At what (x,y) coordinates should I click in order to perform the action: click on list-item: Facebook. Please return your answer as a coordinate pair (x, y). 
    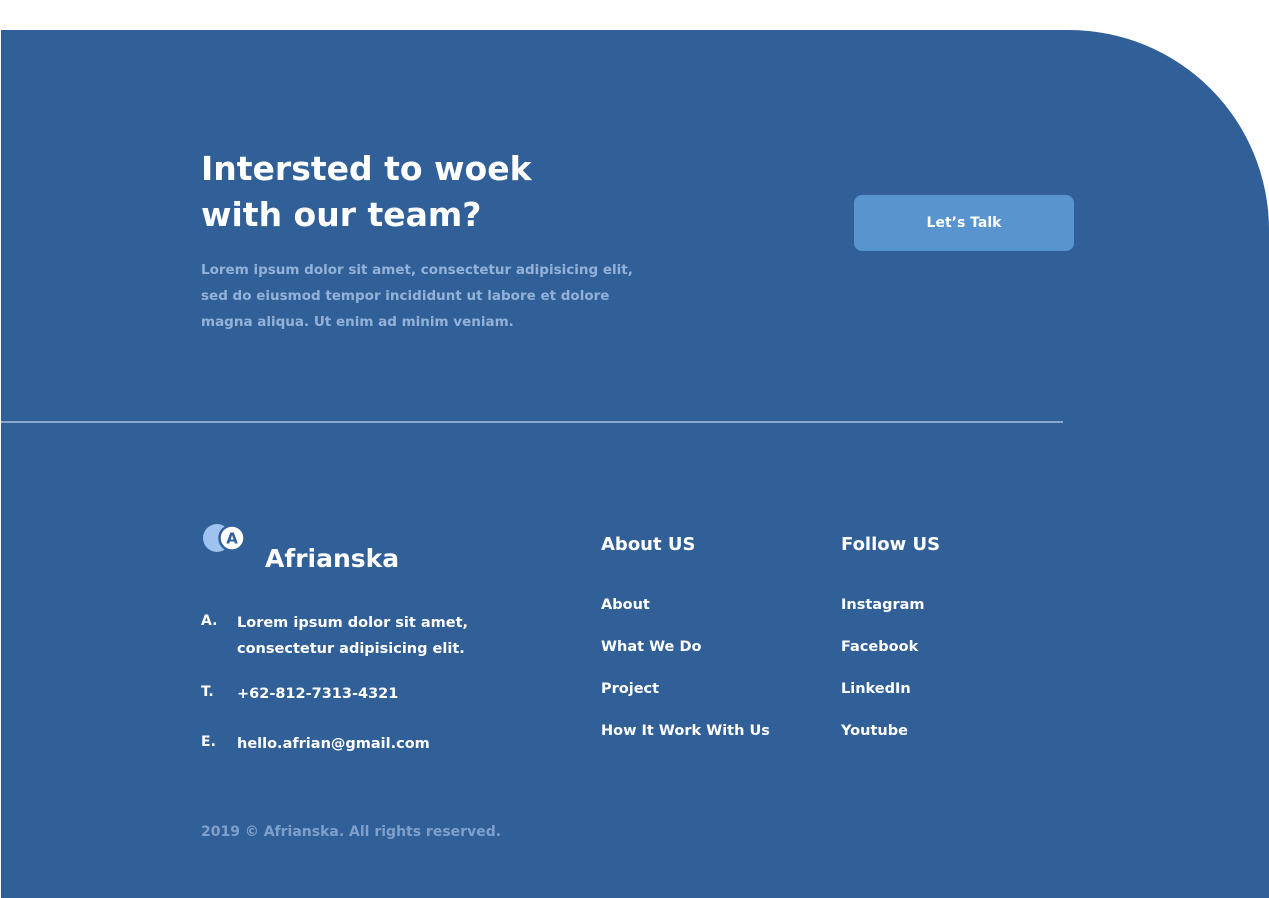
    Looking at the image, I should click on (883, 656).